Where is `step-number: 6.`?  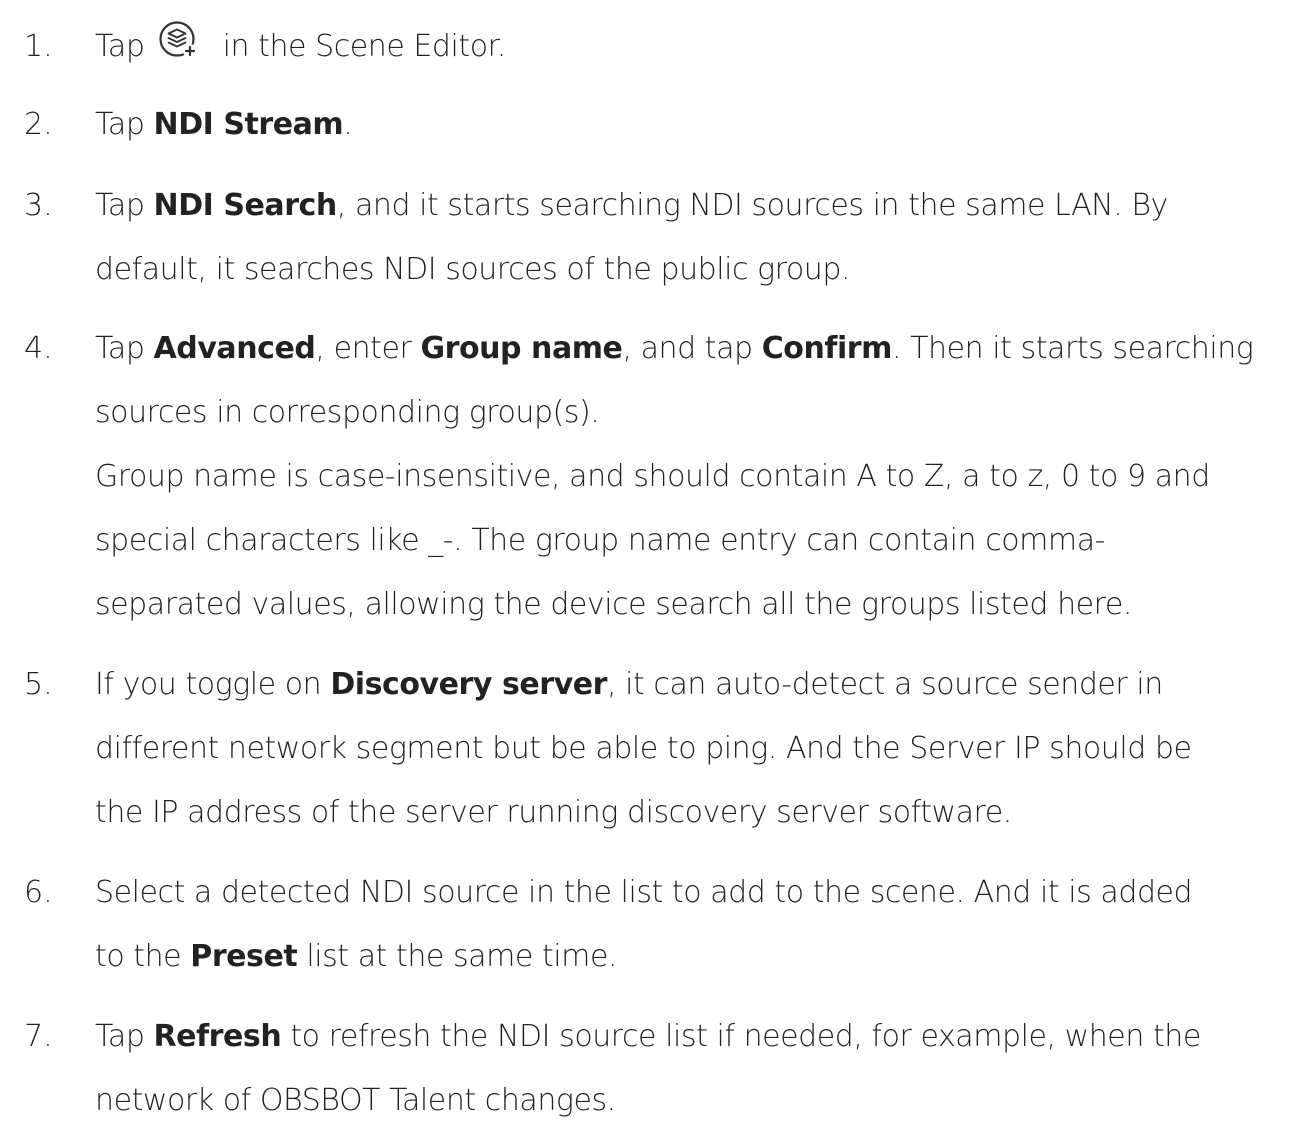
step-number: 6. is located at coordinates (38, 892).